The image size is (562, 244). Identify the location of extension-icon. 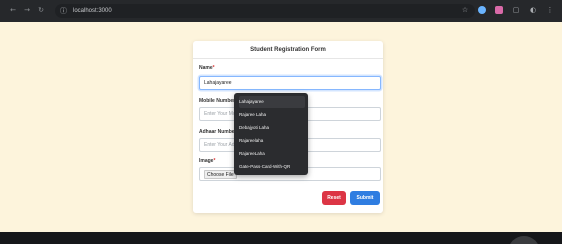
(499, 10).